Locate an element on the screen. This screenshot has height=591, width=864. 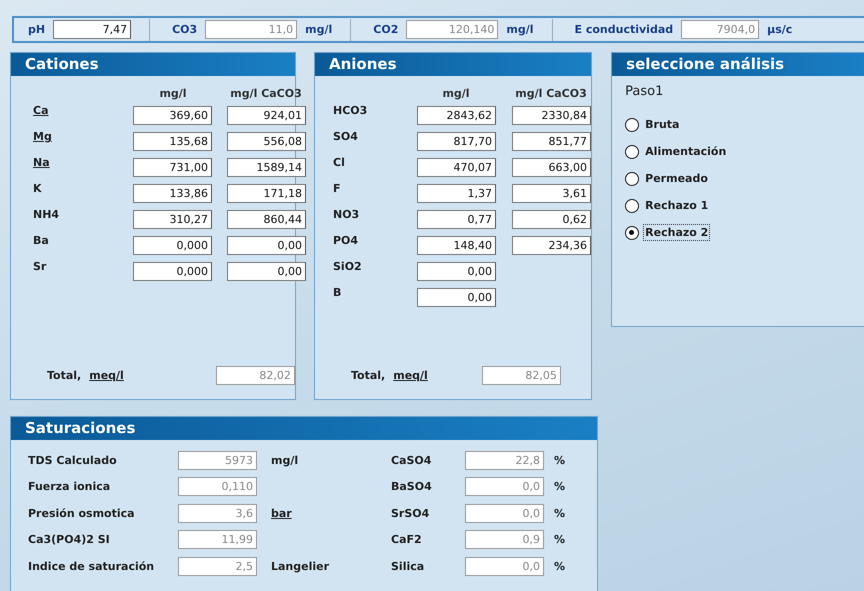
panel-header: Aniones is located at coordinates (453, 64).